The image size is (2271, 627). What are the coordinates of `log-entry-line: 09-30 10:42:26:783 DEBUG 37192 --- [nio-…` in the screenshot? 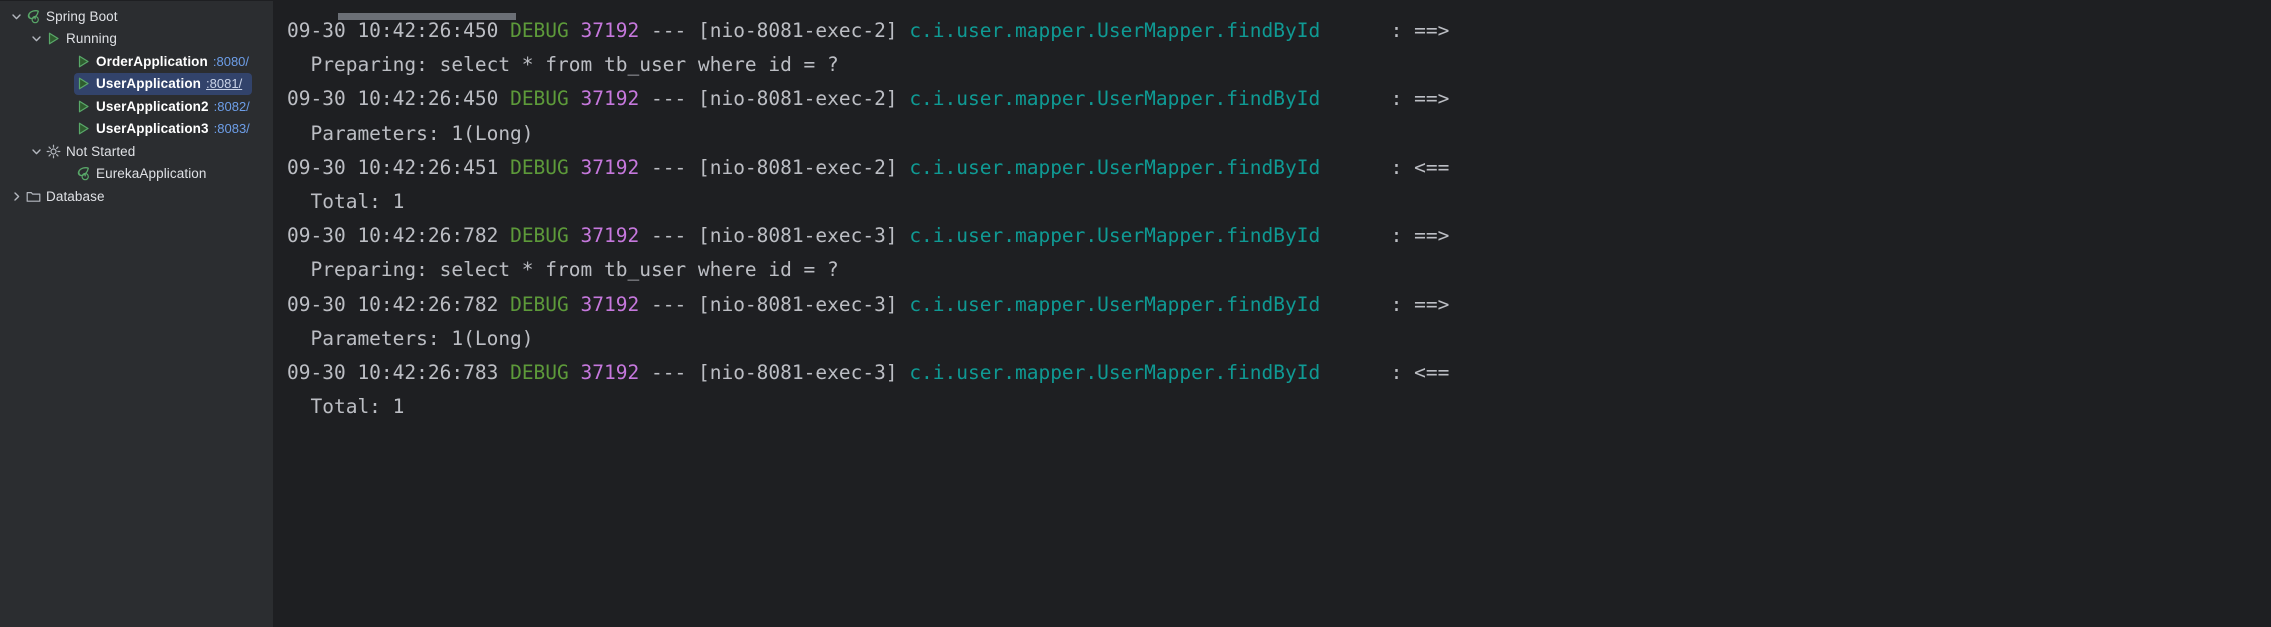 It's located at (1272, 373).